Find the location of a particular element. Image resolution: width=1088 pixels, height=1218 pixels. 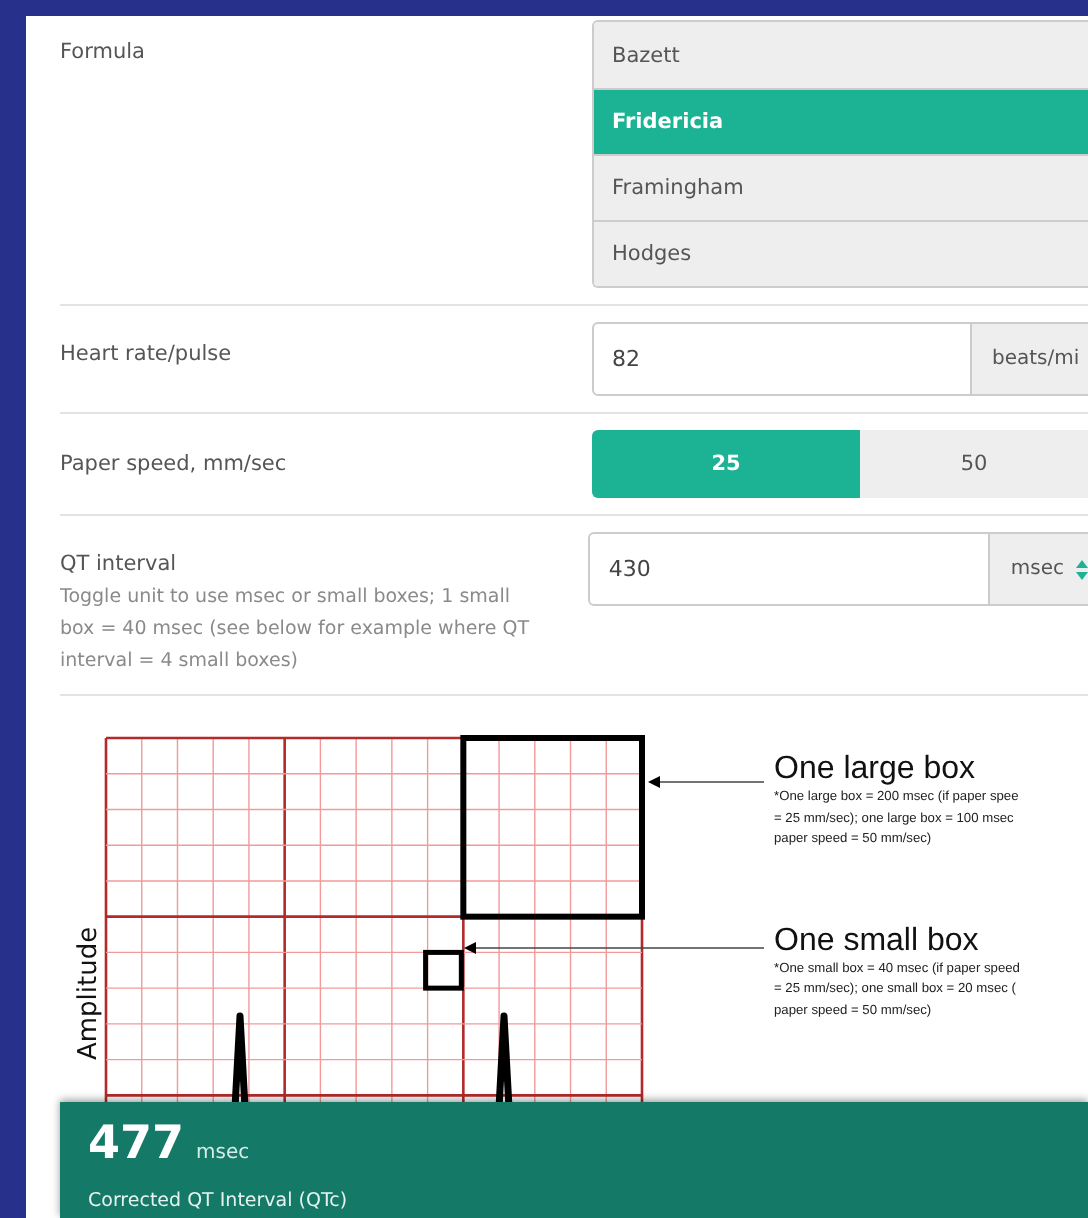

result-unit: msec is located at coordinates (223, 1153).